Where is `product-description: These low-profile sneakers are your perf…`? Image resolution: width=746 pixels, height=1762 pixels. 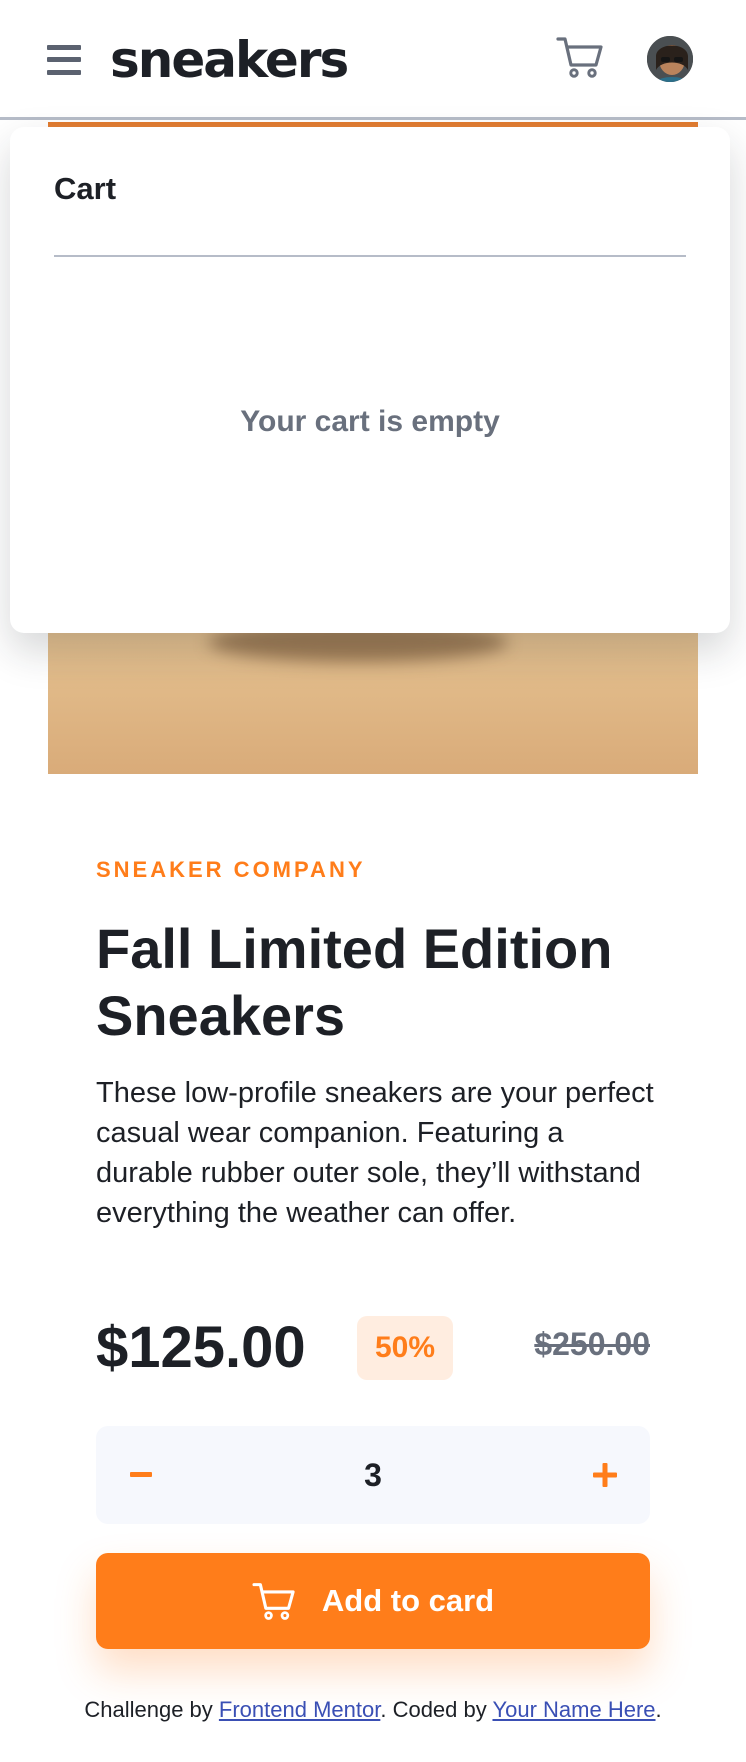
product-description: These low-profile sneakers are your perf… is located at coordinates (375, 1153).